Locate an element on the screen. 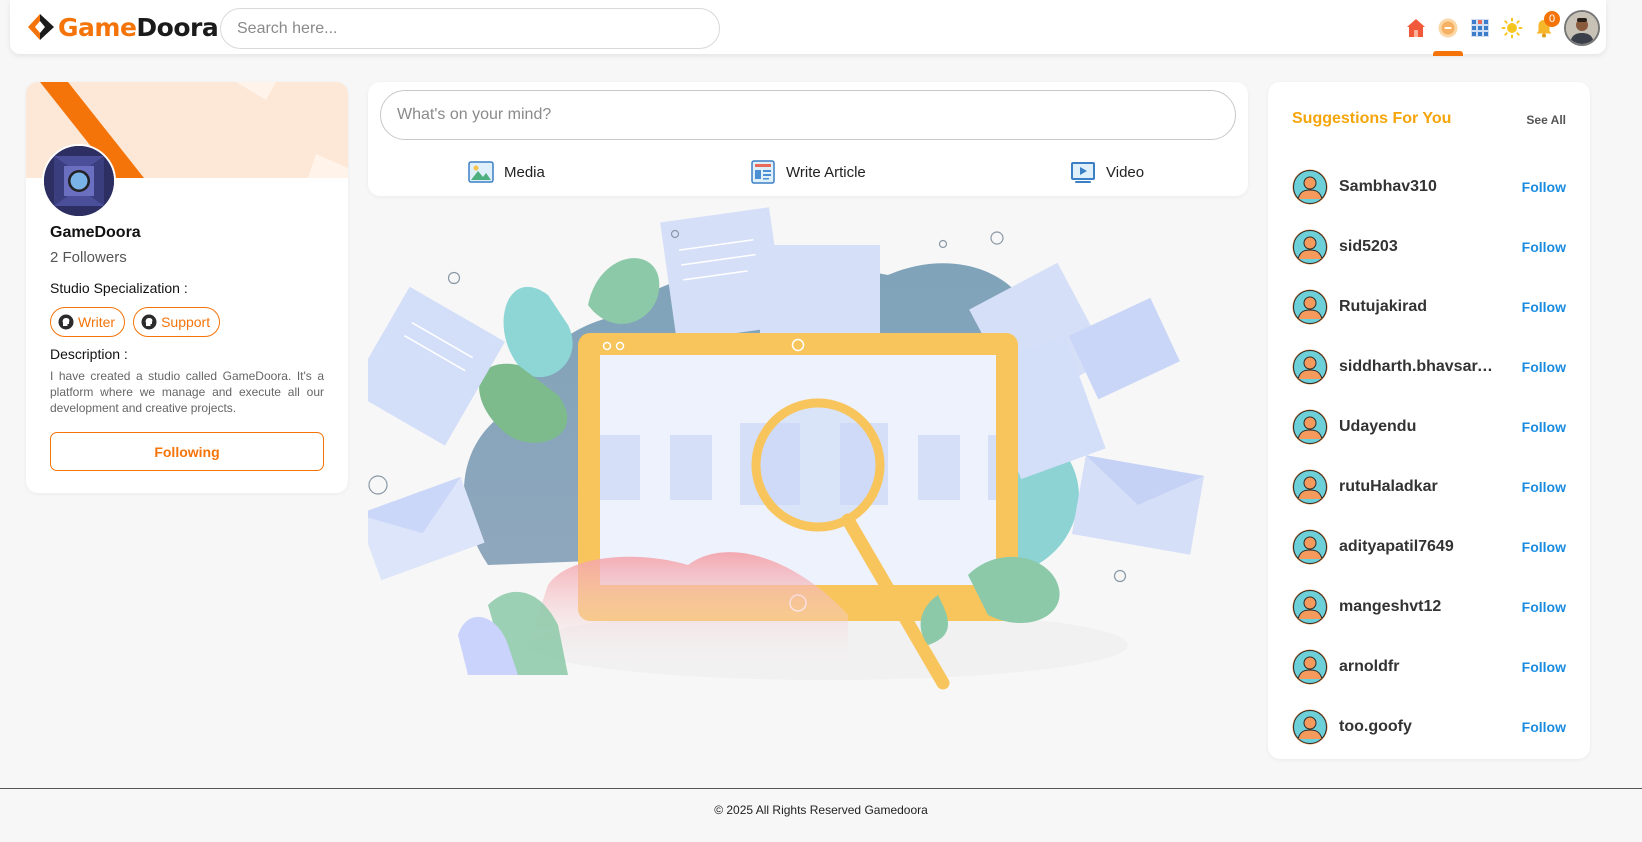  search-input is located at coordinates (470, 28).